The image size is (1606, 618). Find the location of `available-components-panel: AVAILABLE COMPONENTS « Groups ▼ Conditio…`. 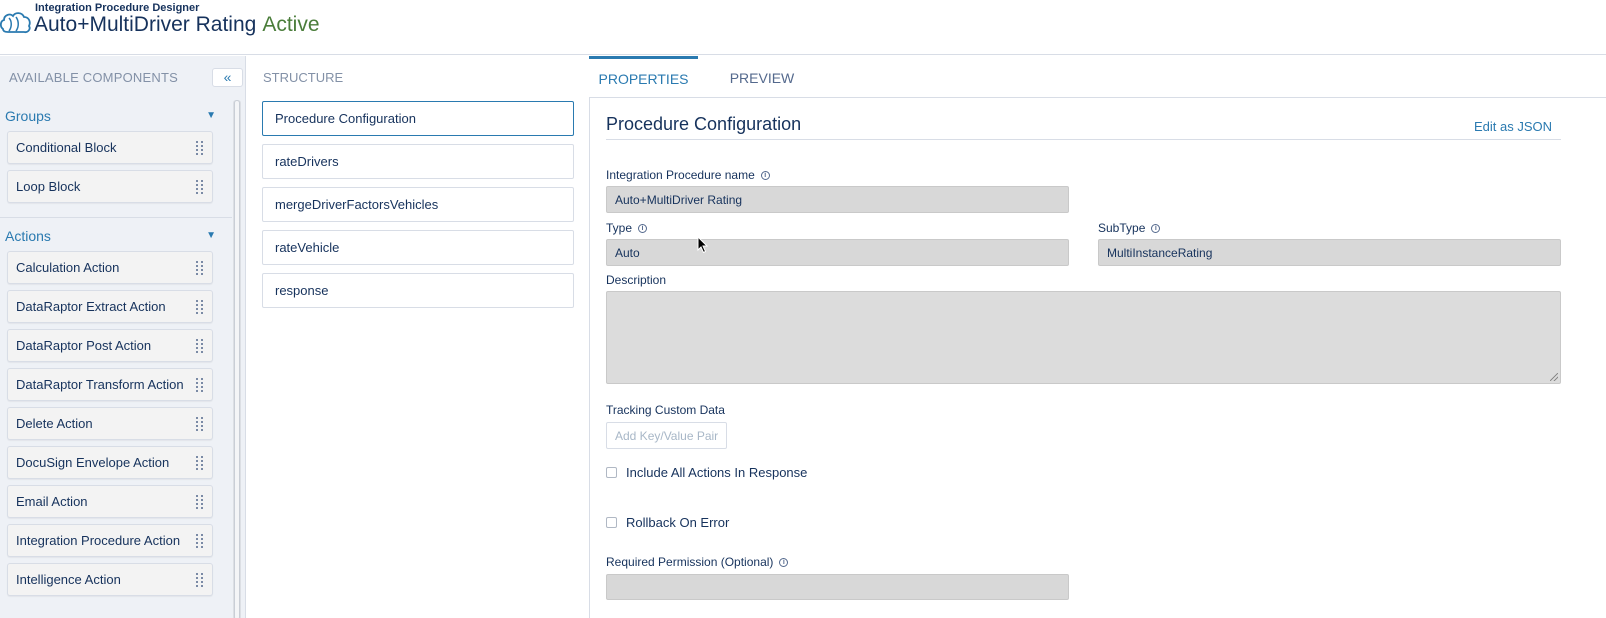

available-components-panel: AVAILABLE COMPONENTS « Groups ▼ Conditio… is located at coordinates (123, 337).